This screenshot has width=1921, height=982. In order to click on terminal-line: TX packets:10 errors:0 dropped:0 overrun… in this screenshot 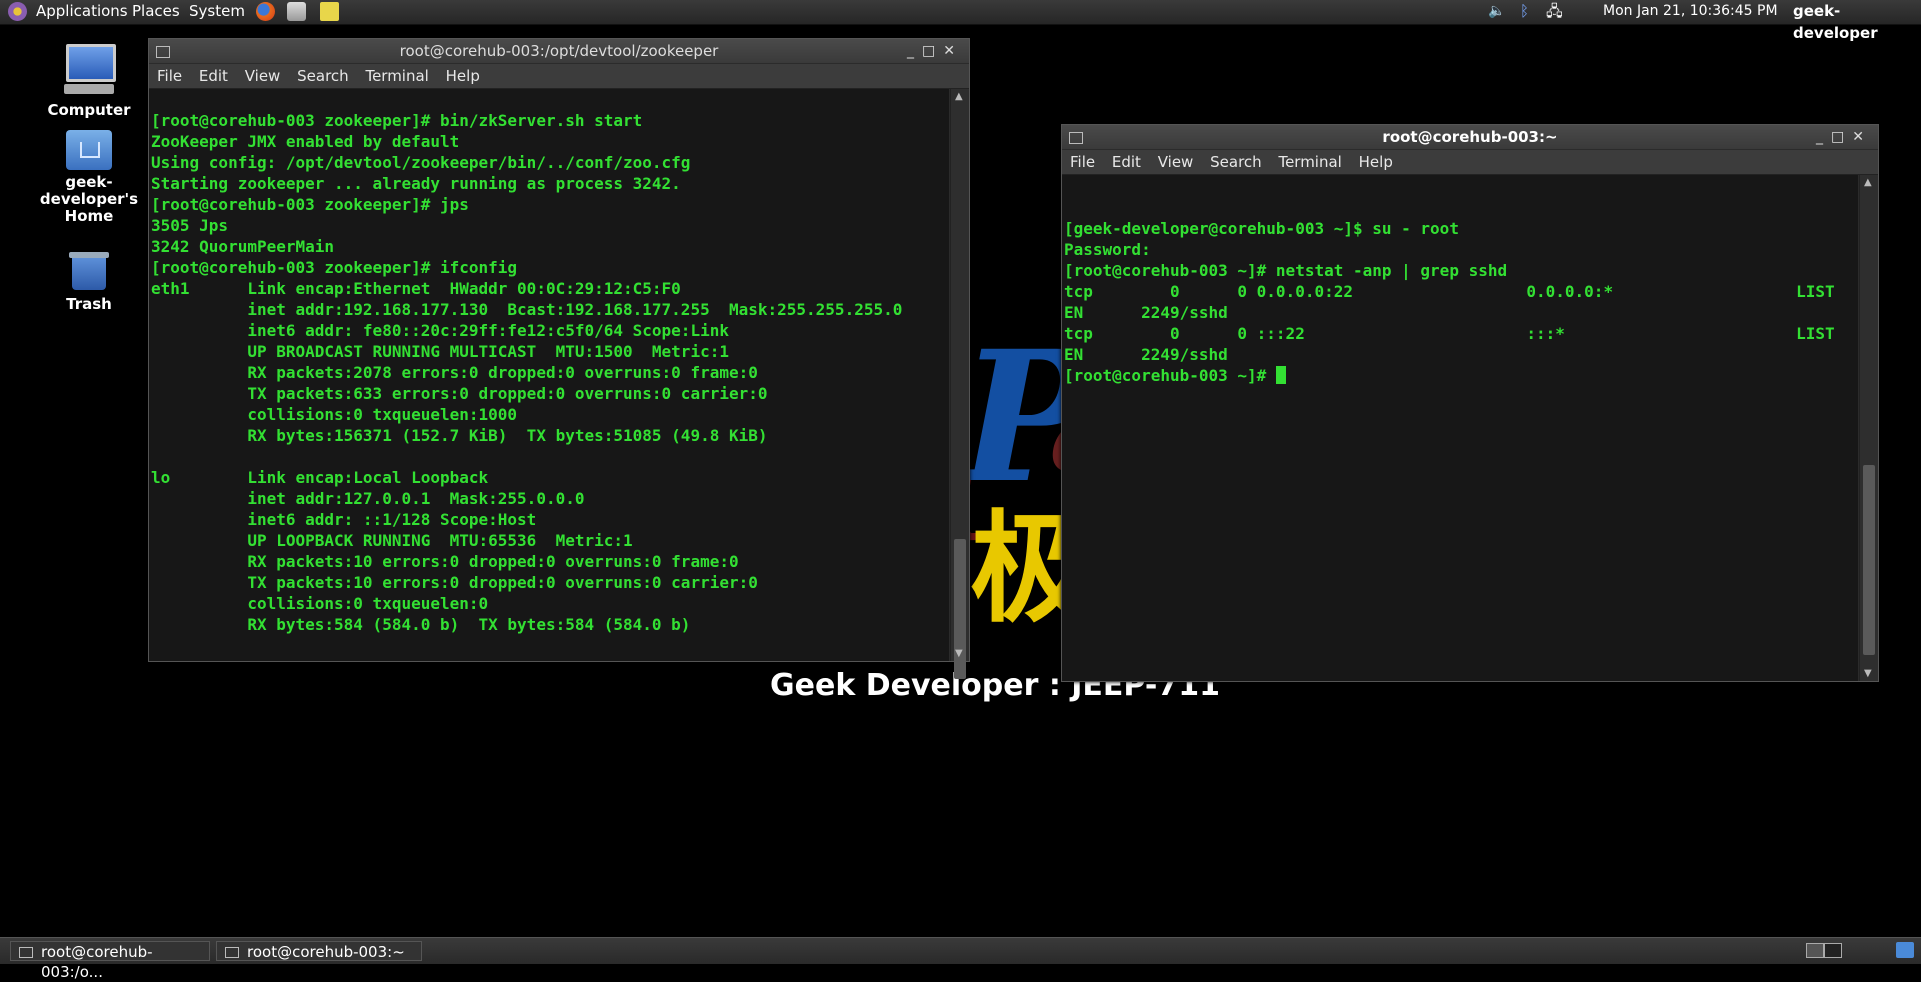, I will do `click(454, 582)`.